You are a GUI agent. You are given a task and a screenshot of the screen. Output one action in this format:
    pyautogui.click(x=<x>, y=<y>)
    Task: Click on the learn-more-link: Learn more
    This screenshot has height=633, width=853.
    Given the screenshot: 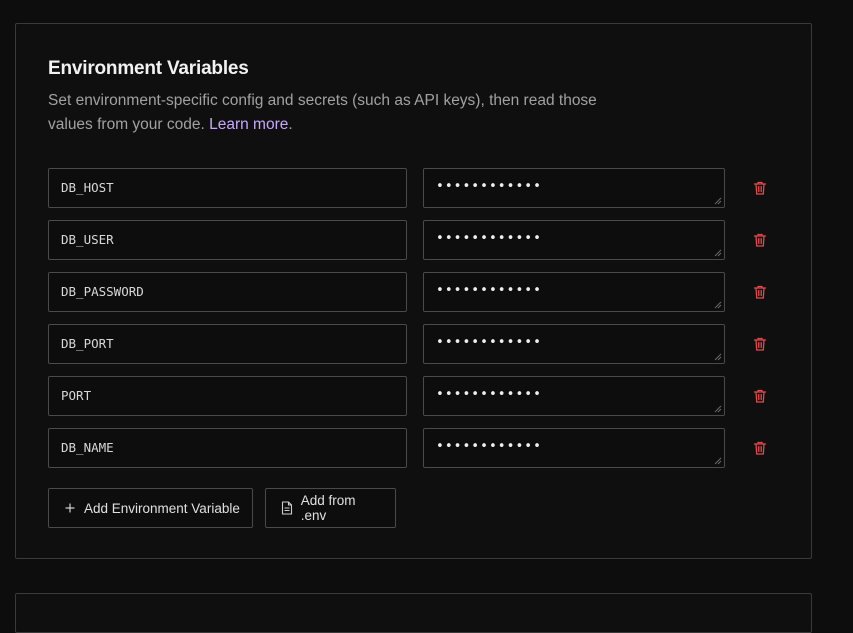 What is the action you would take?
    pyautogui.click(x=248, y=124)
    